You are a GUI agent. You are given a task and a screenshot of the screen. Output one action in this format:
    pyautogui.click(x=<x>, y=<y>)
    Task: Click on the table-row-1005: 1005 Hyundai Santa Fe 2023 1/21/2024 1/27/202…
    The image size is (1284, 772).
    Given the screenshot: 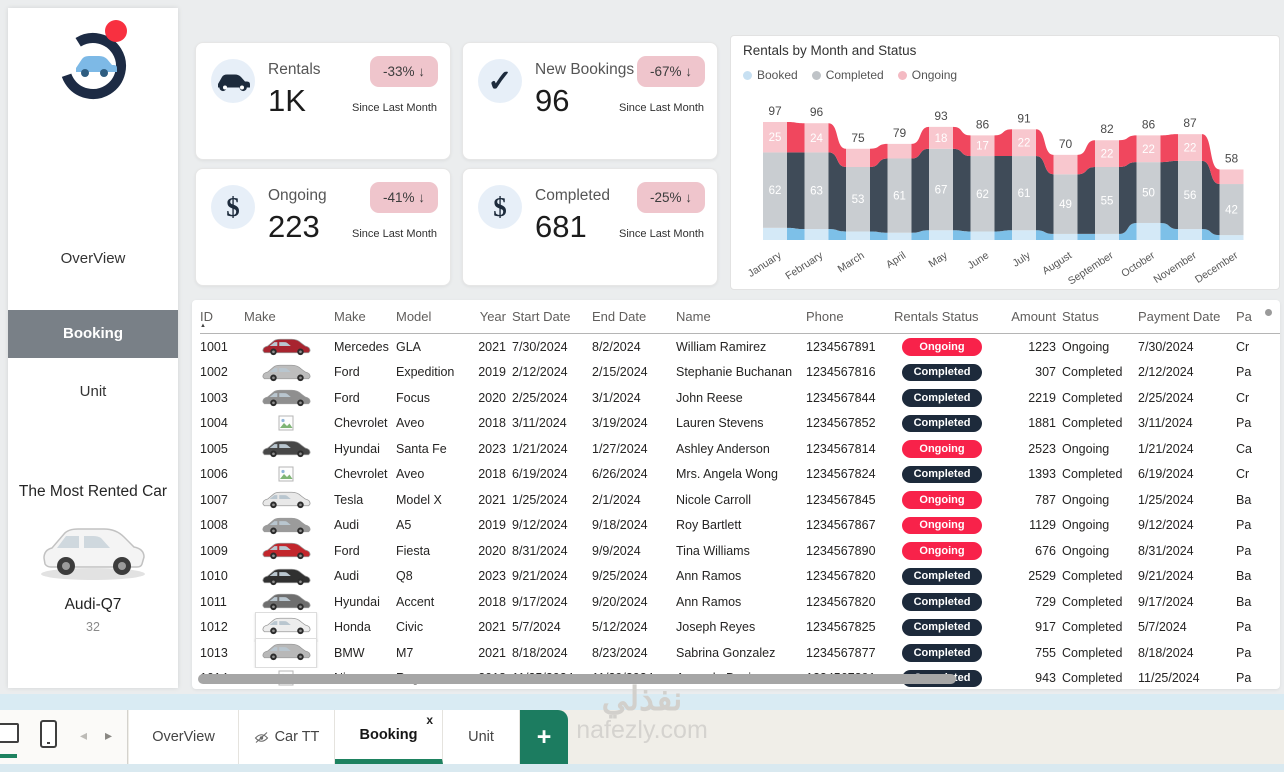 What is the action you would take?
    pyautogui.click(x=740, y=449)
    